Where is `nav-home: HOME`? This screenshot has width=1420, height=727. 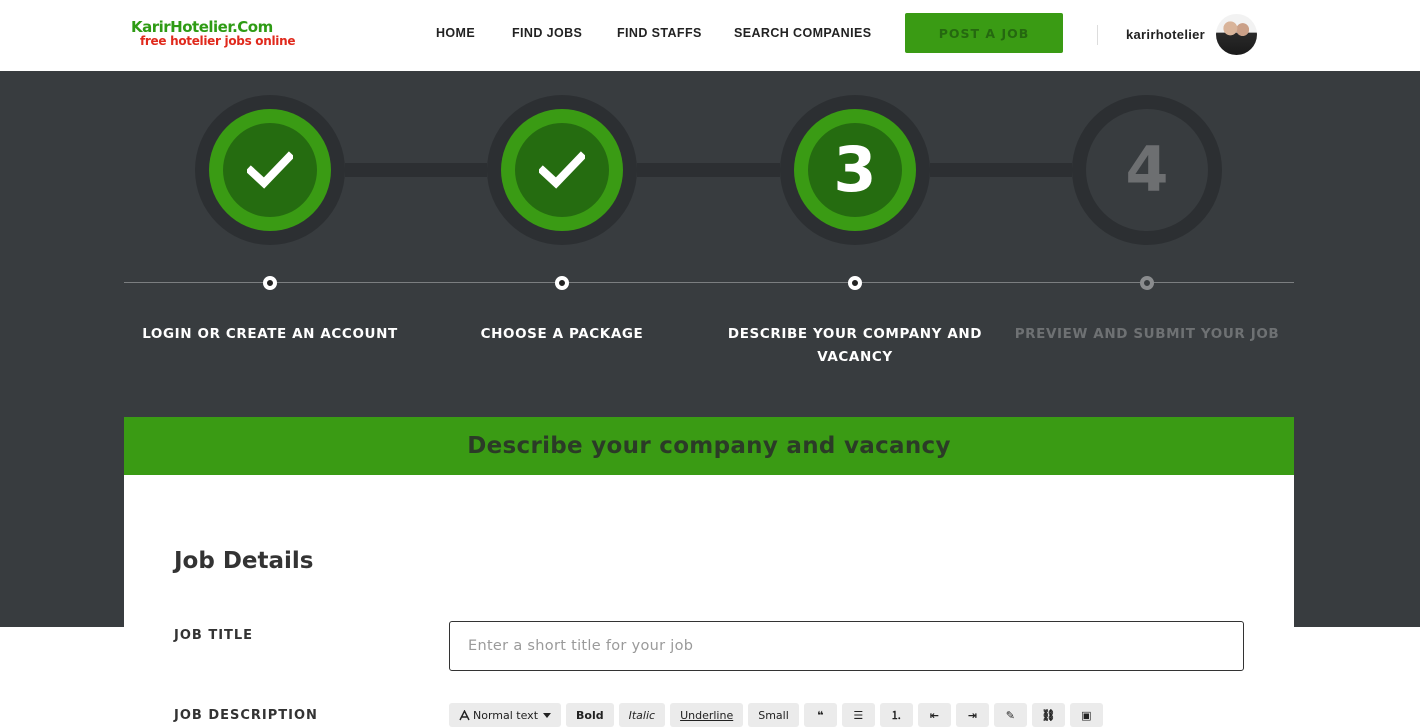 nav-home: HOME is located at coordinates (455, 33).